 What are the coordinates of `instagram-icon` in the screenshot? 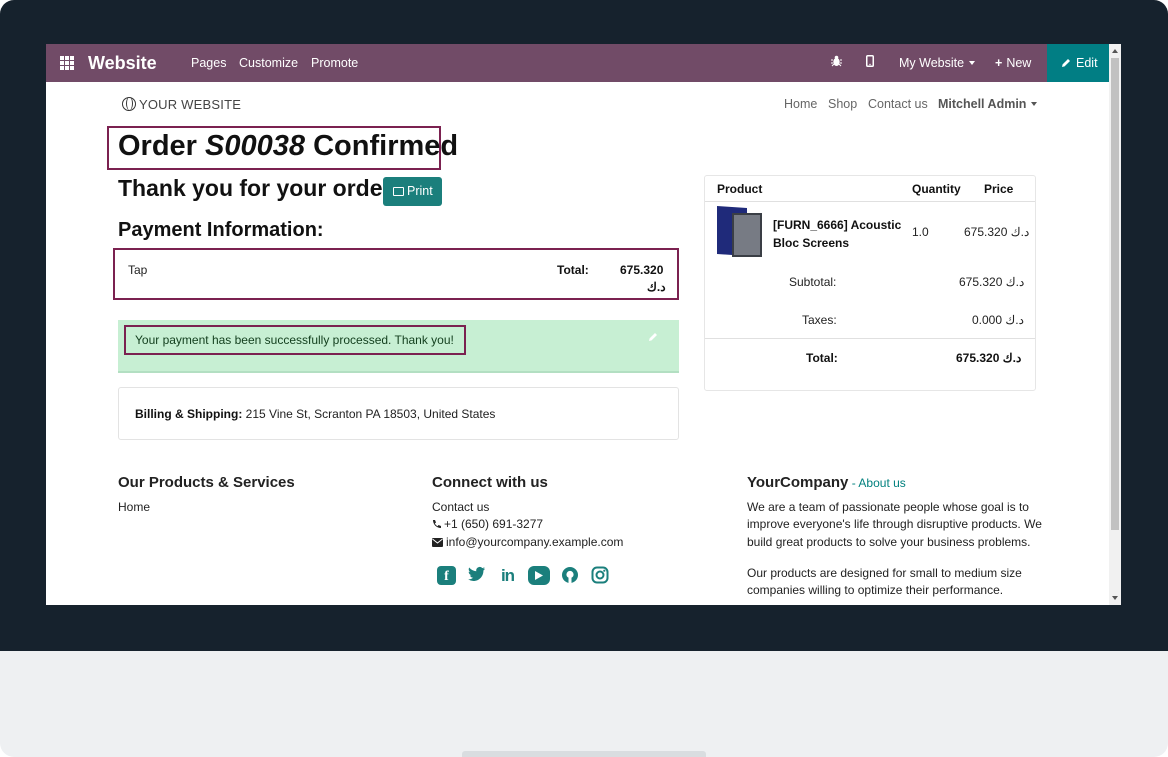 It's located at (599, 575).